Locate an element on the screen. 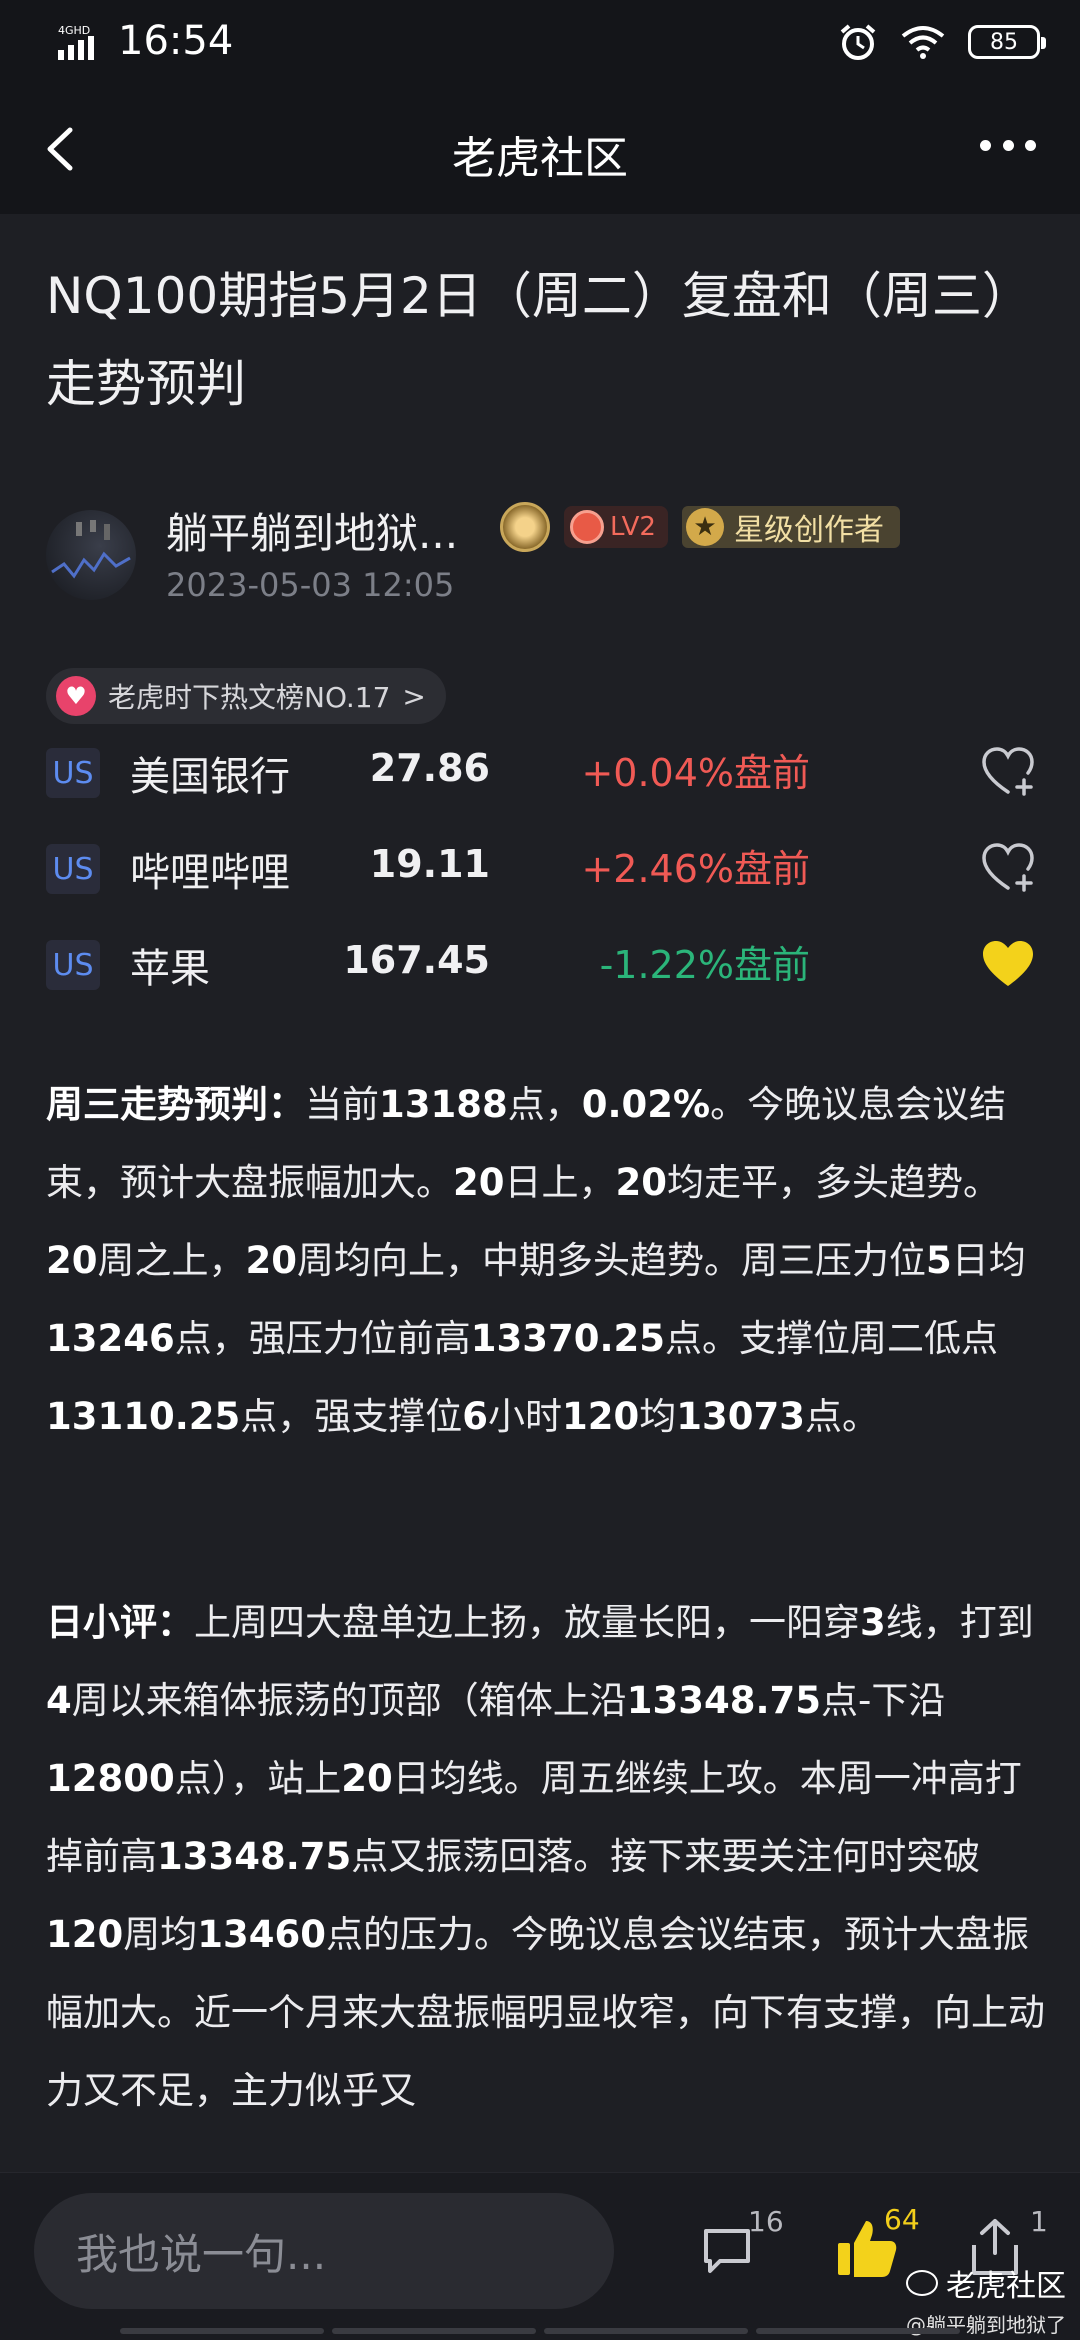 The height and width of the screenshot is (2340, 1080). battery-level: 85 is located at coordinates (1004, 42).